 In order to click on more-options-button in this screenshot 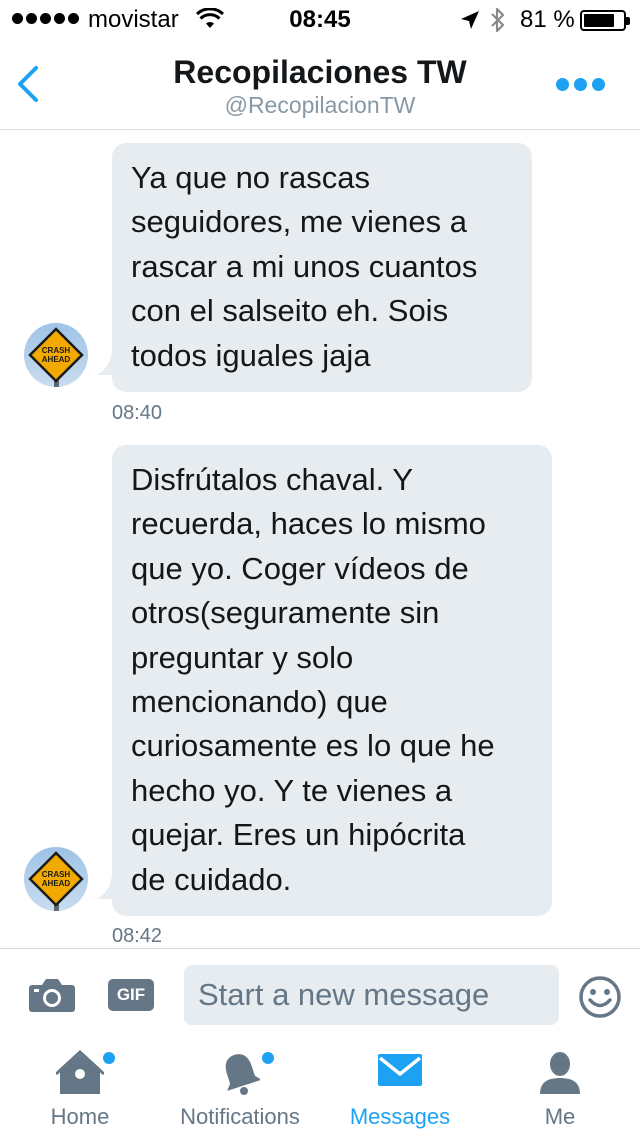, I will do `click(583, 84)`.